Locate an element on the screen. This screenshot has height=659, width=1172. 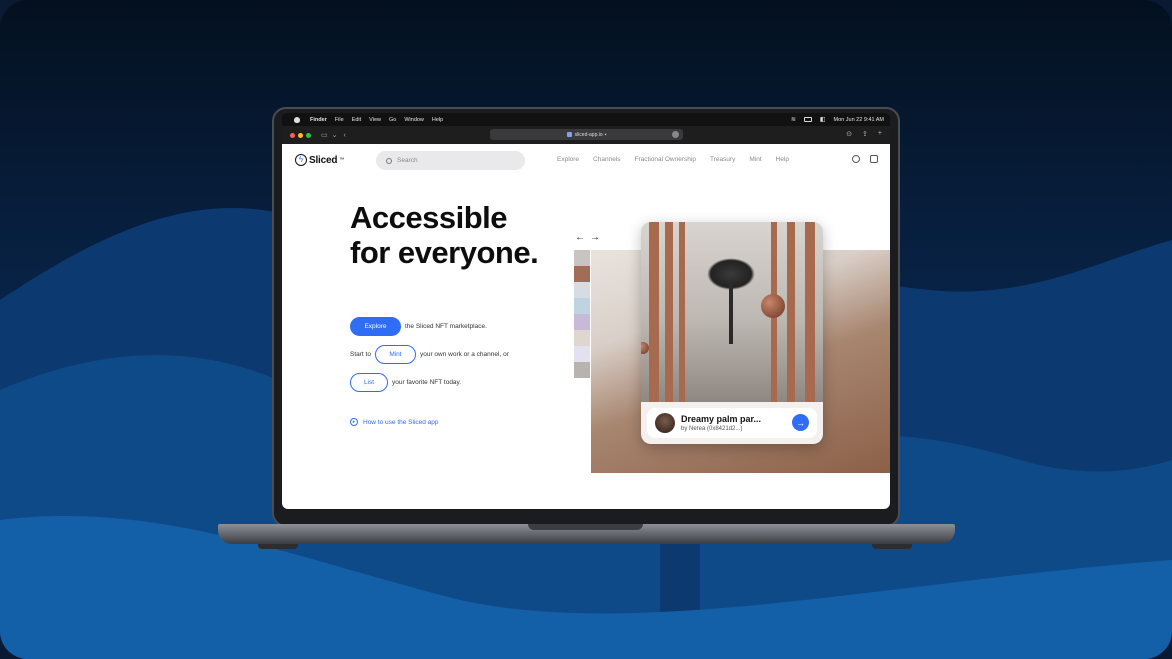
hero-title: Accessible for everyone. is located at coordinates (444, 235).